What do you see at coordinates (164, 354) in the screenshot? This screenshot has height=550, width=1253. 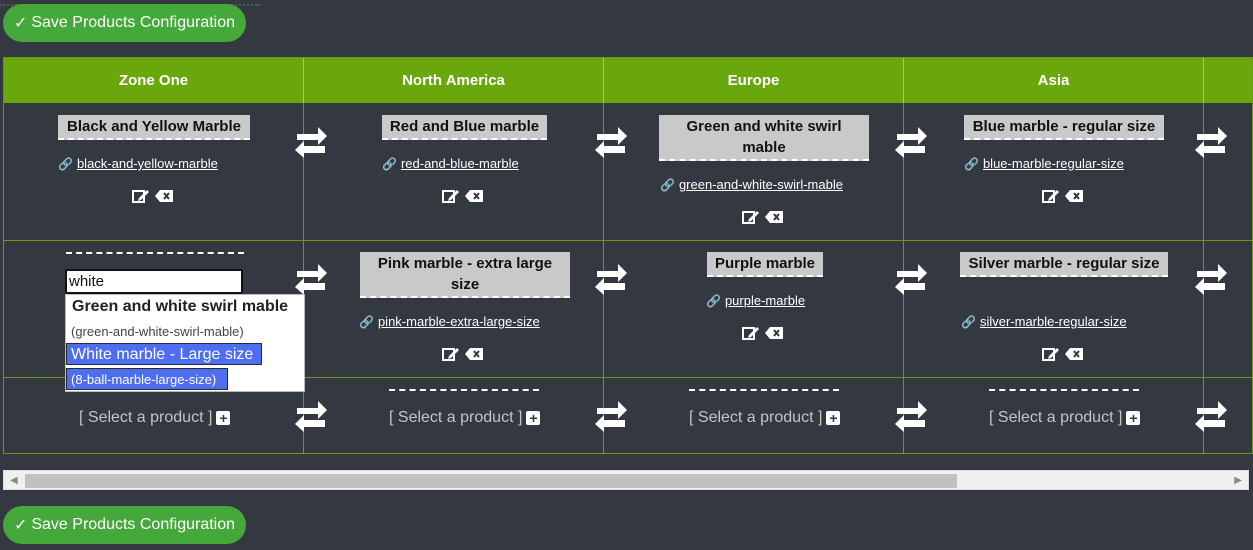 I see `autocomplete-option-name-highlighted: White marble - Large size` at bounding box center [164, 354].